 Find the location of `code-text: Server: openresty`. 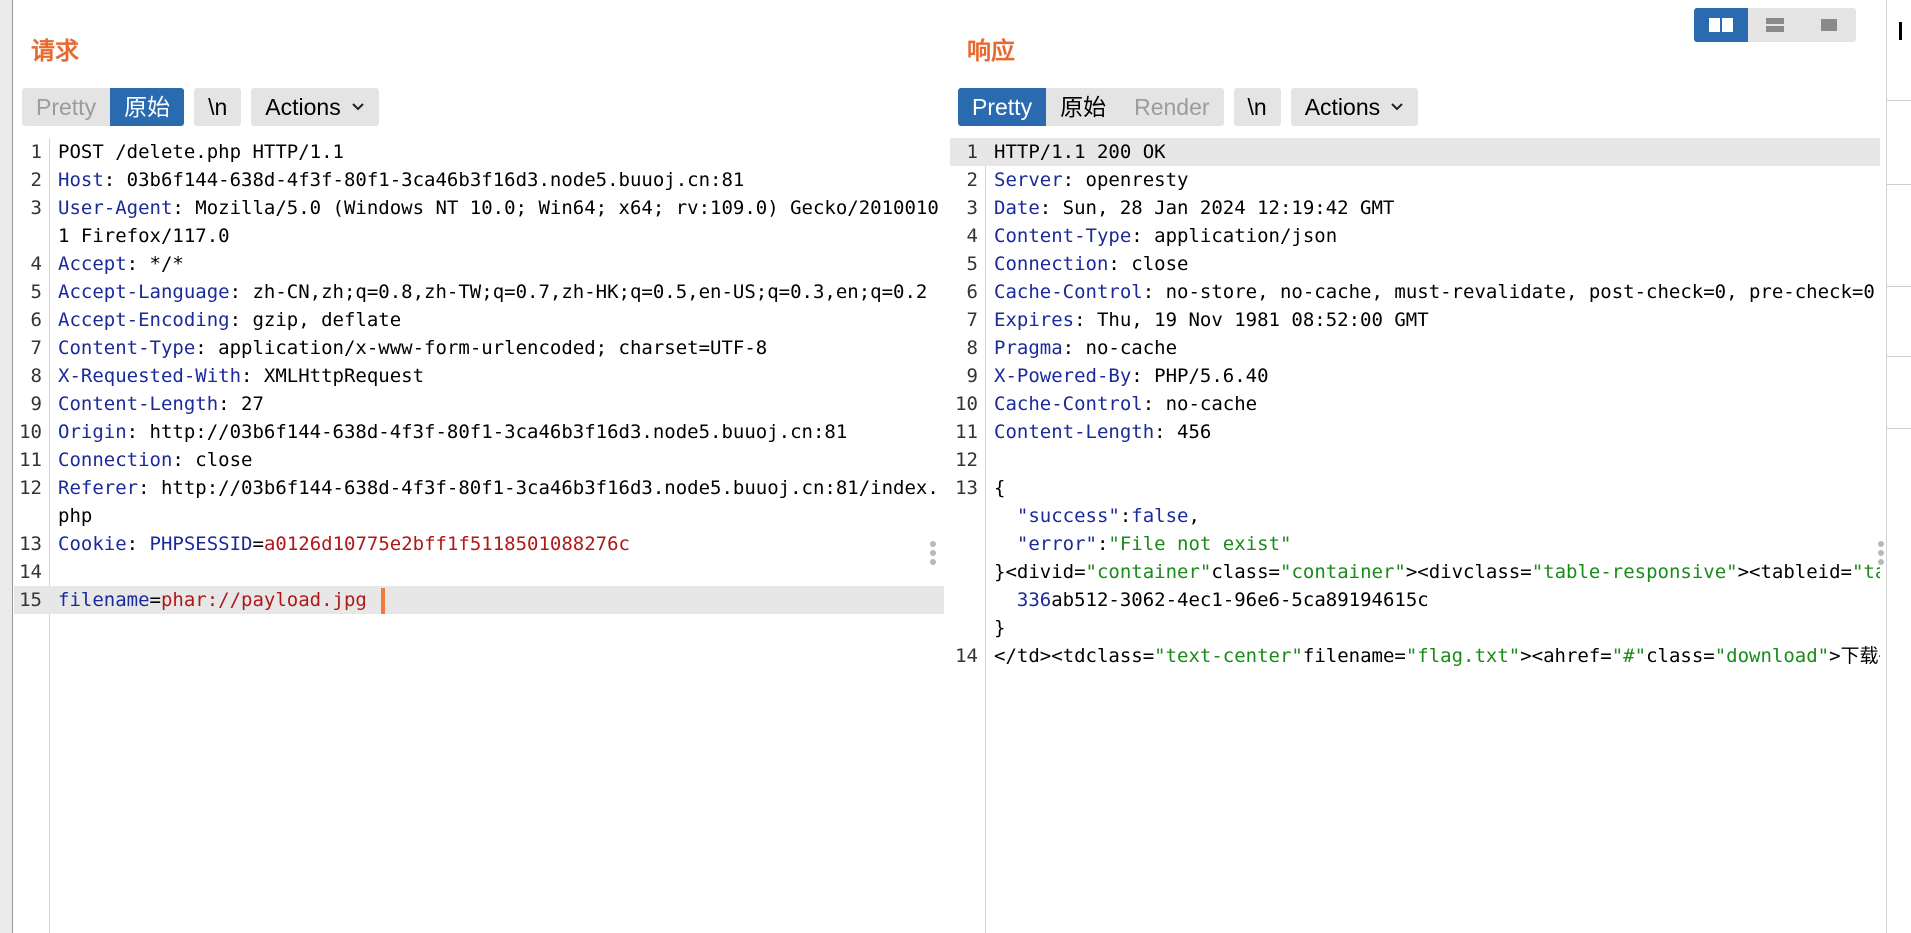

code-text: Server: openresty is located at coordinates (1433, 180).